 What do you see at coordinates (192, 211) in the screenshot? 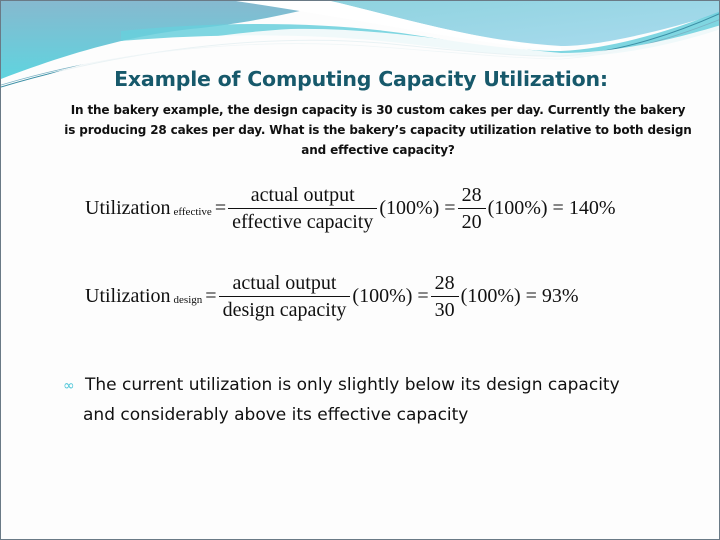
I see `equation-subscript: effective` at bounding box center [192, 211].